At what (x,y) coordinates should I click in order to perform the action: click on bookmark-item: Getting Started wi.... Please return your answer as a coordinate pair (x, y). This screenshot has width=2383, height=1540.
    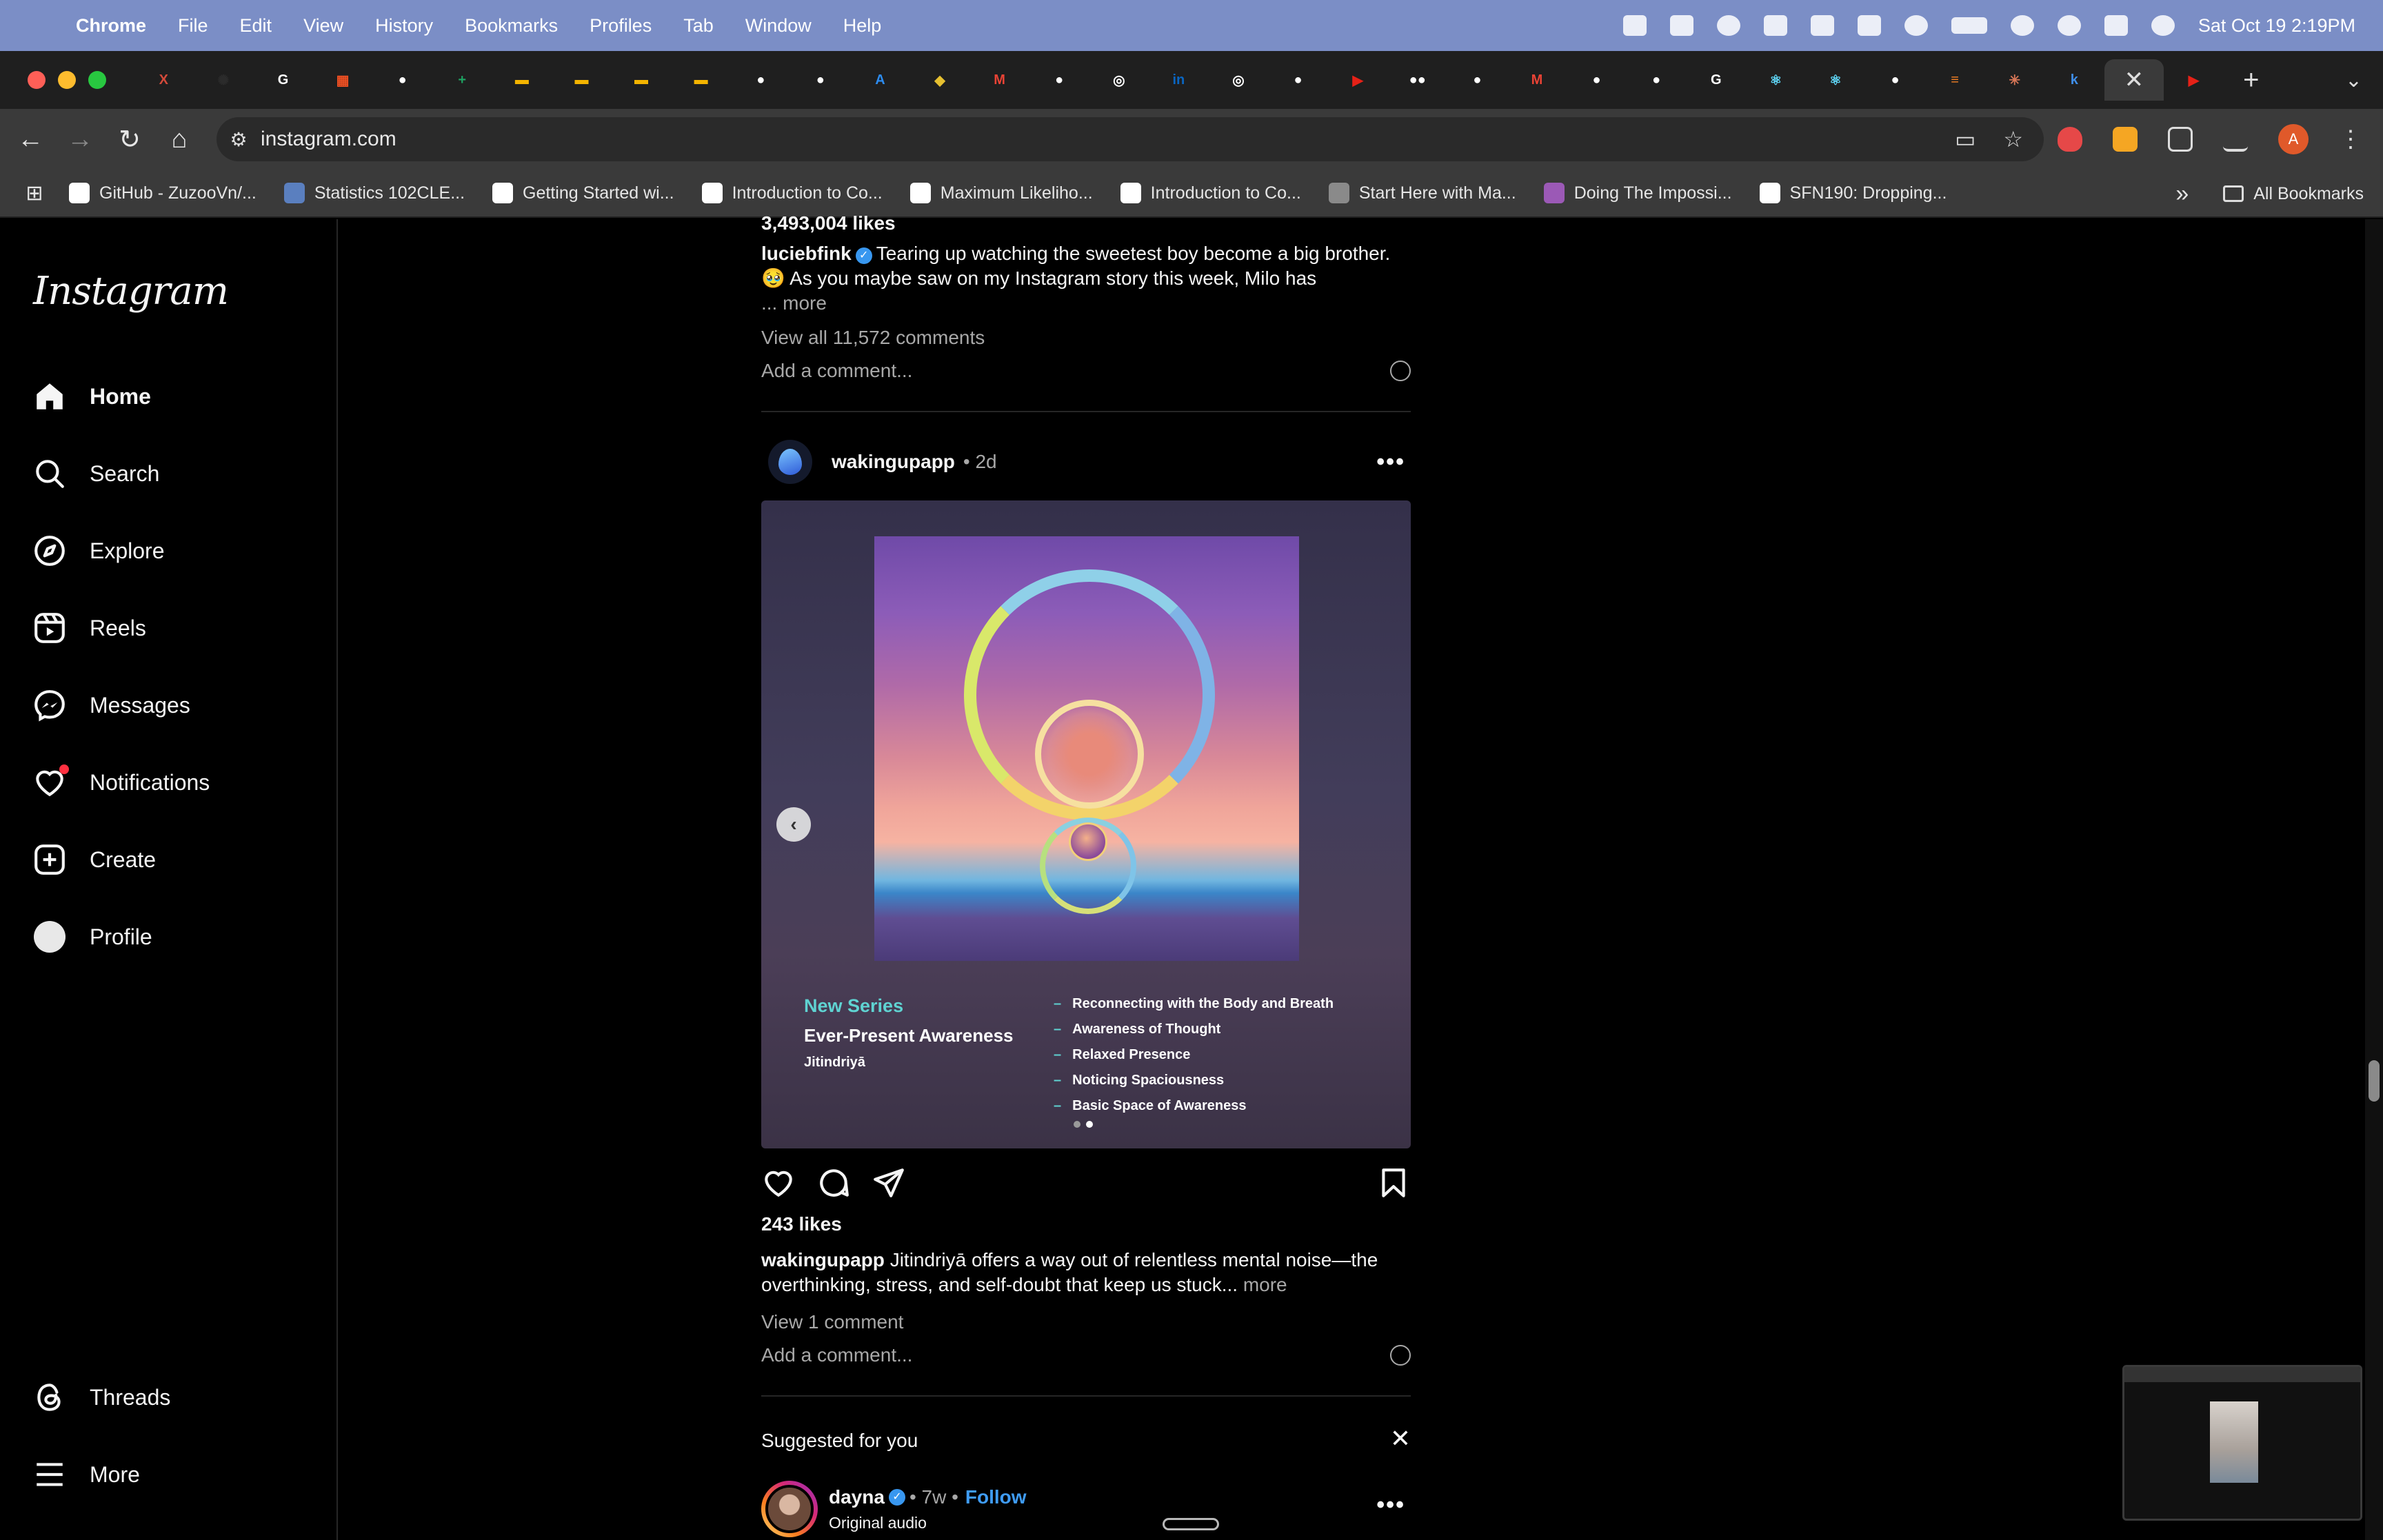
    Looking at the image, I should click on (583, 193).